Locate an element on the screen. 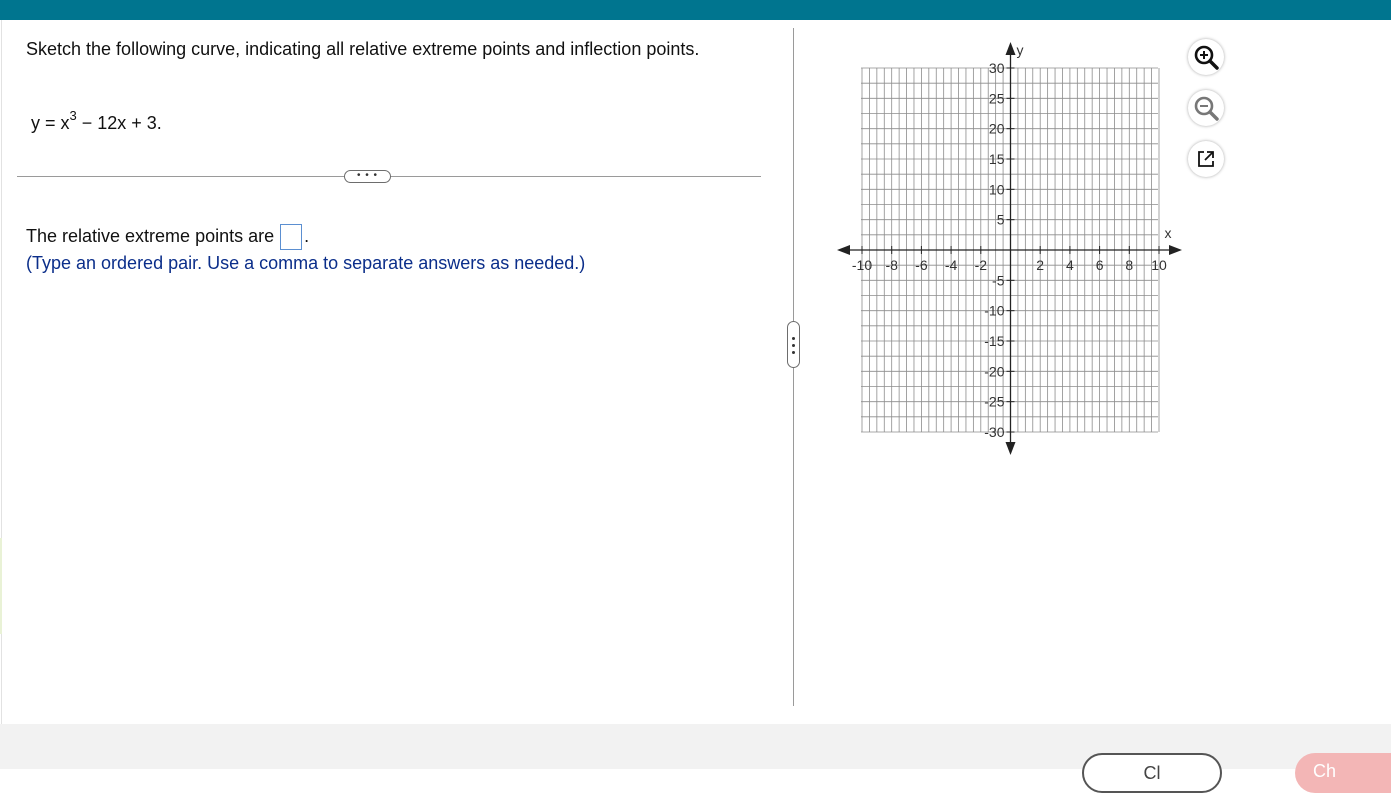  graph-axes is located at coordinates (1009, 248).